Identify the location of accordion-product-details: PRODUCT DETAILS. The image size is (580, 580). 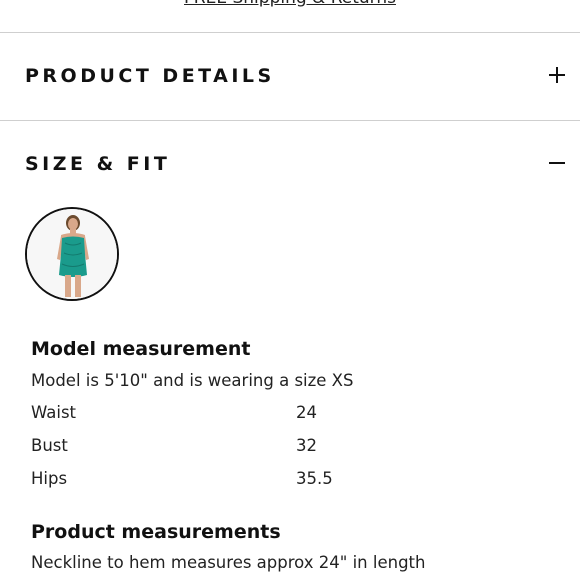
(290, 76).